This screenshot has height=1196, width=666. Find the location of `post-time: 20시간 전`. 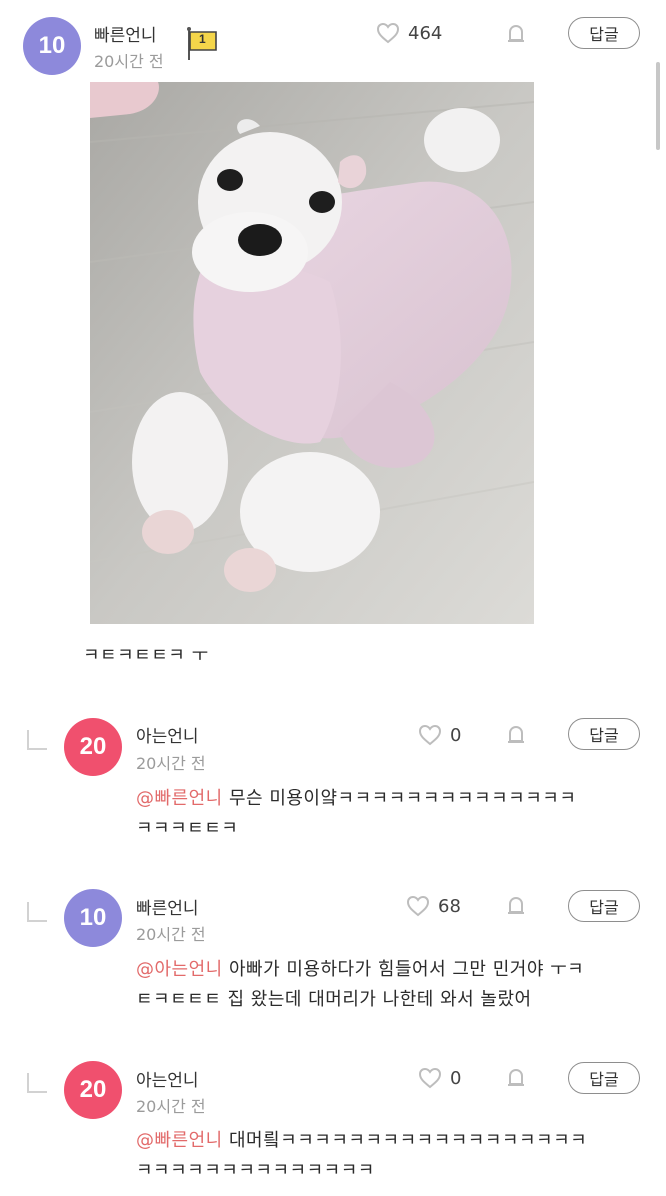

post-time: 20시간 전 is located at coordinates (129, 61).